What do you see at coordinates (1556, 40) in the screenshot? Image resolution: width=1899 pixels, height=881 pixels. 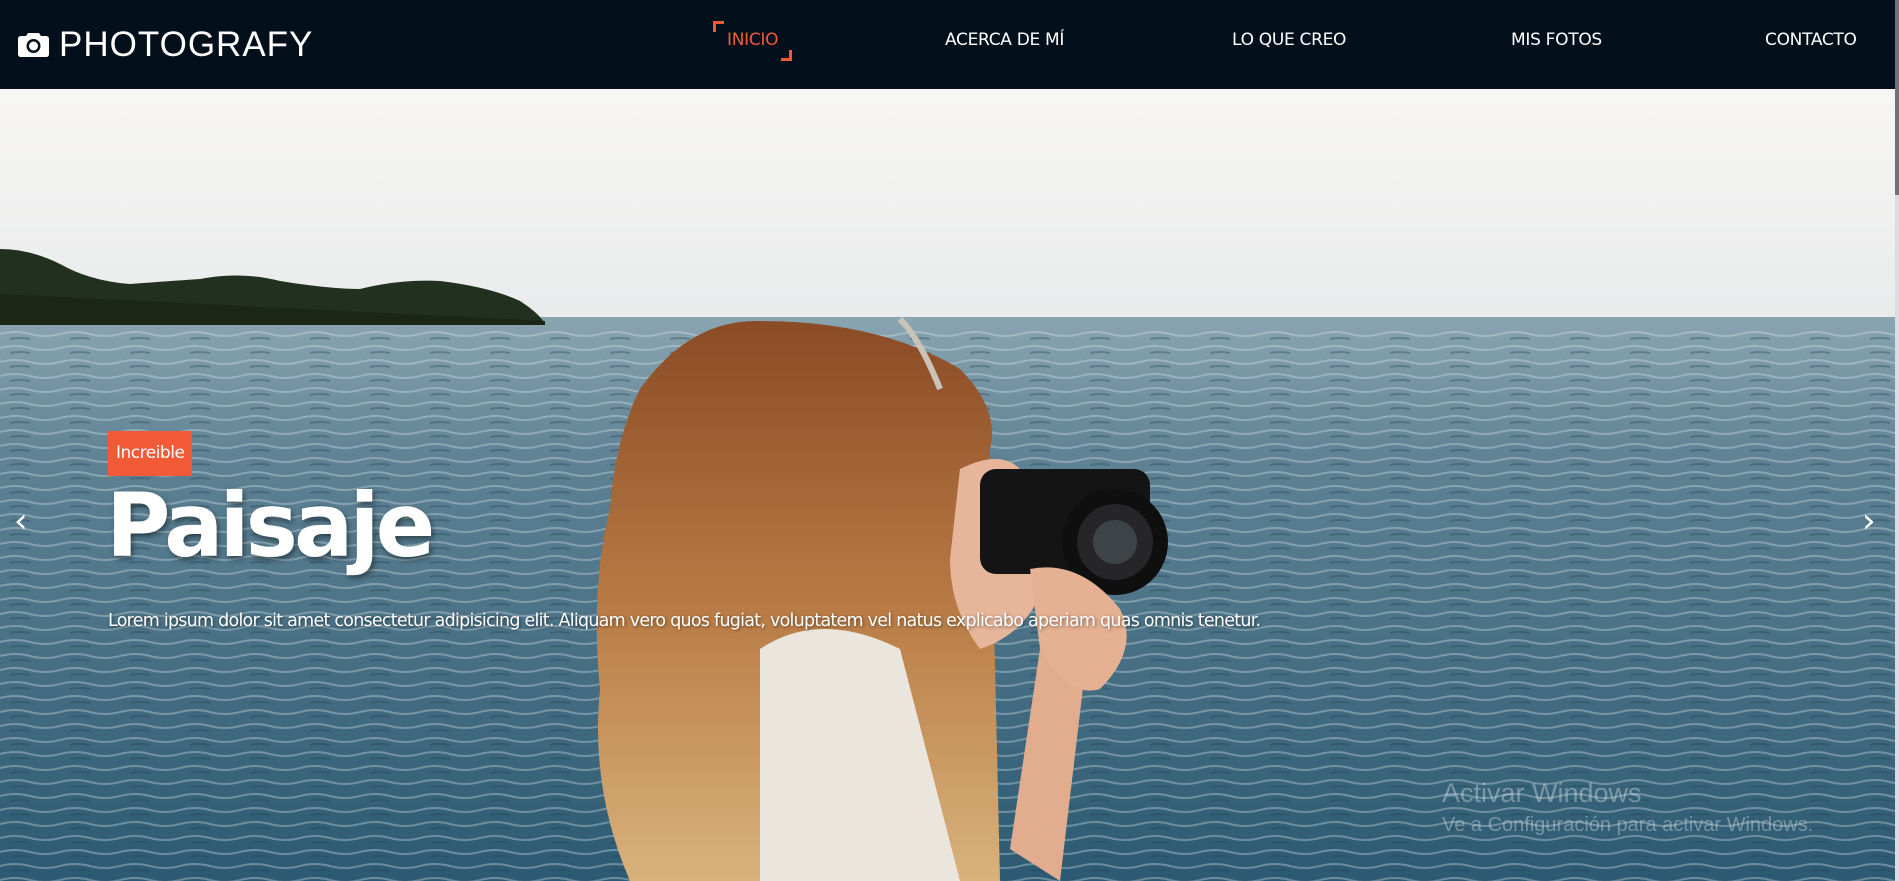 I see `nav-link-mis-fotos: MIS FOTOS` at bounding box center [1556, 40].